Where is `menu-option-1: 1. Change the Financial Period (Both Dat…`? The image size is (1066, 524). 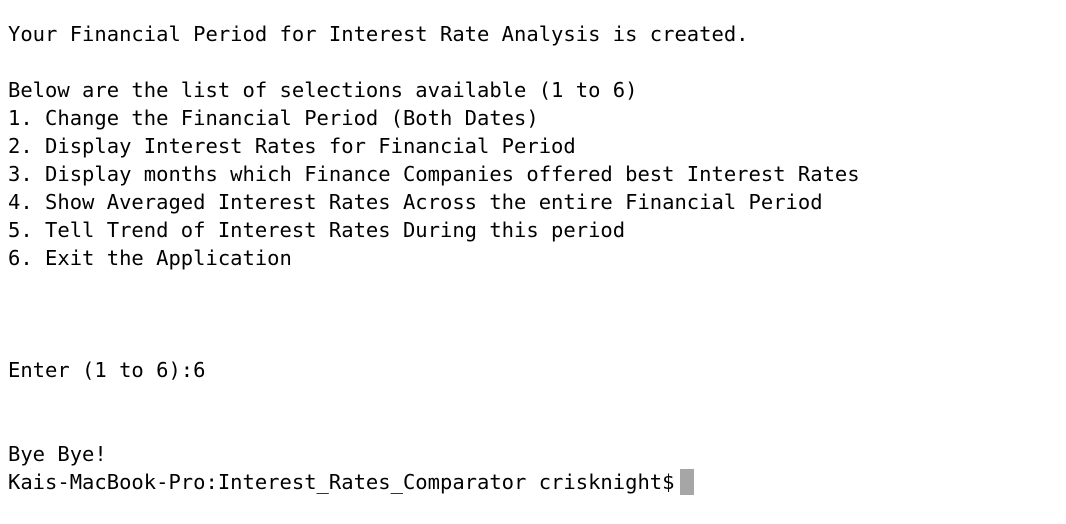
menu-option-1: 1. Change the Financial Period (Both Dat… is located at coordinates (273, 118).